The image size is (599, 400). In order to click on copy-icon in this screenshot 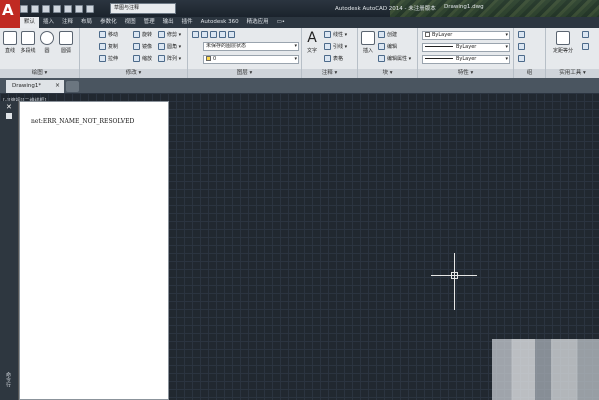, I will do `click(102, 46)`.